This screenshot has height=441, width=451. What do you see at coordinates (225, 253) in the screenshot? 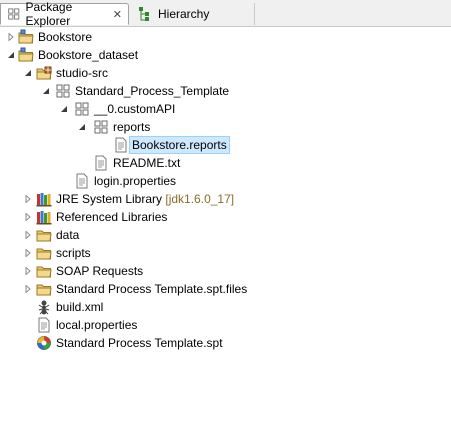
I see `tree-item-scripts: scripts` at bounding box center [225, 253].